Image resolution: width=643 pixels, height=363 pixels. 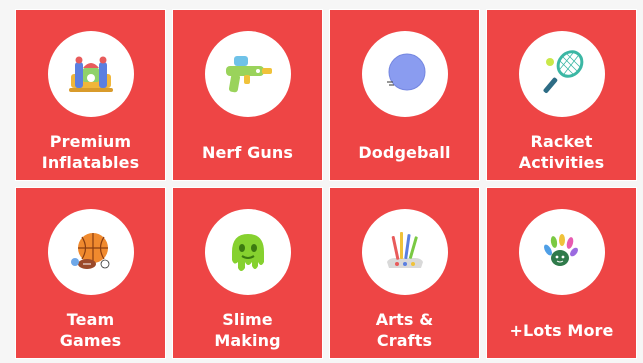 I want to click on activity-card-premium-inflatables: Premium Inflatables, so click(x=90, y=95).